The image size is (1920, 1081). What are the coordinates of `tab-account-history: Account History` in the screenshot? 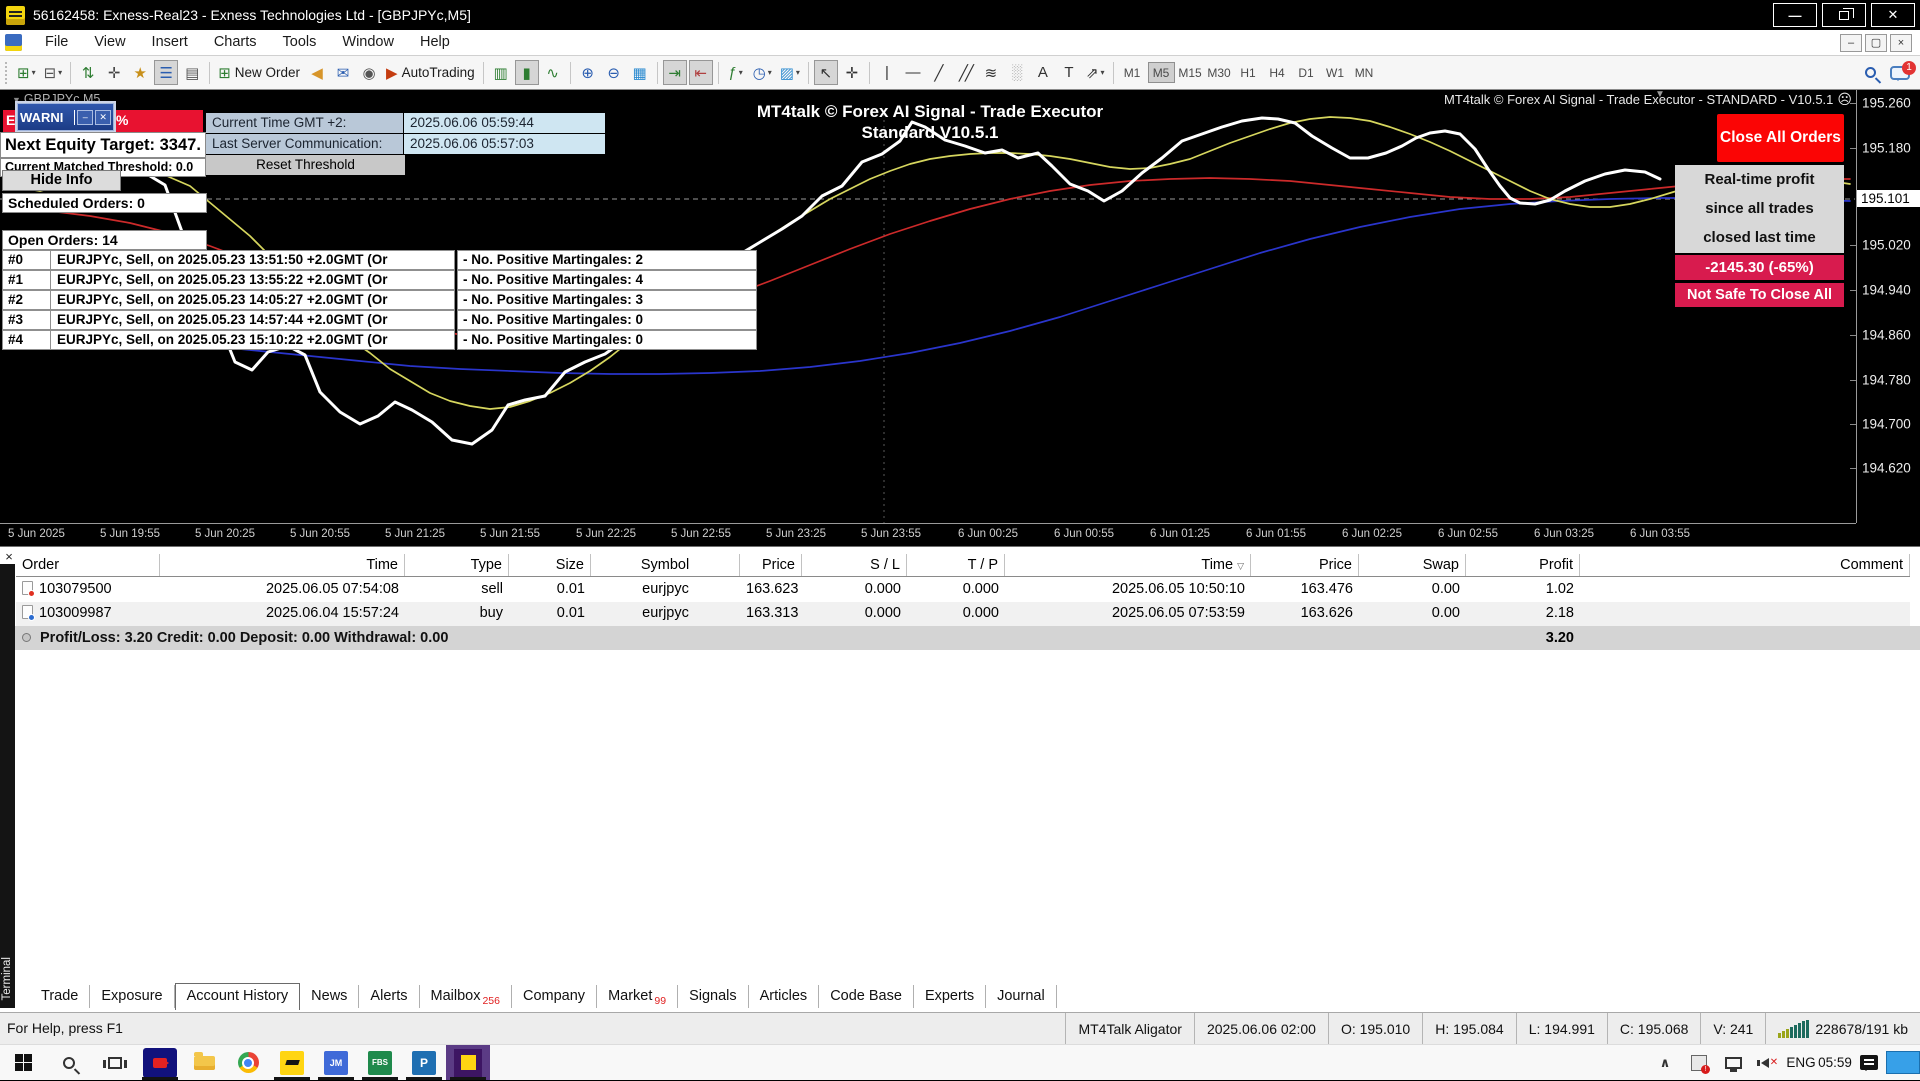 It's located at (237, 996).